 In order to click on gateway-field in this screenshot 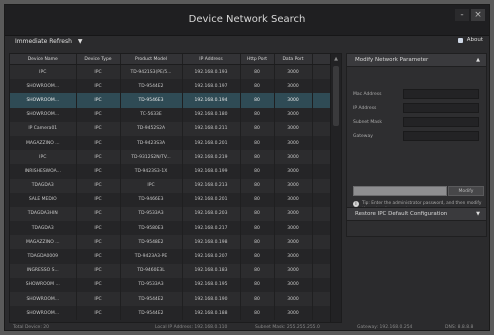, I will do `click(441, 136)`.